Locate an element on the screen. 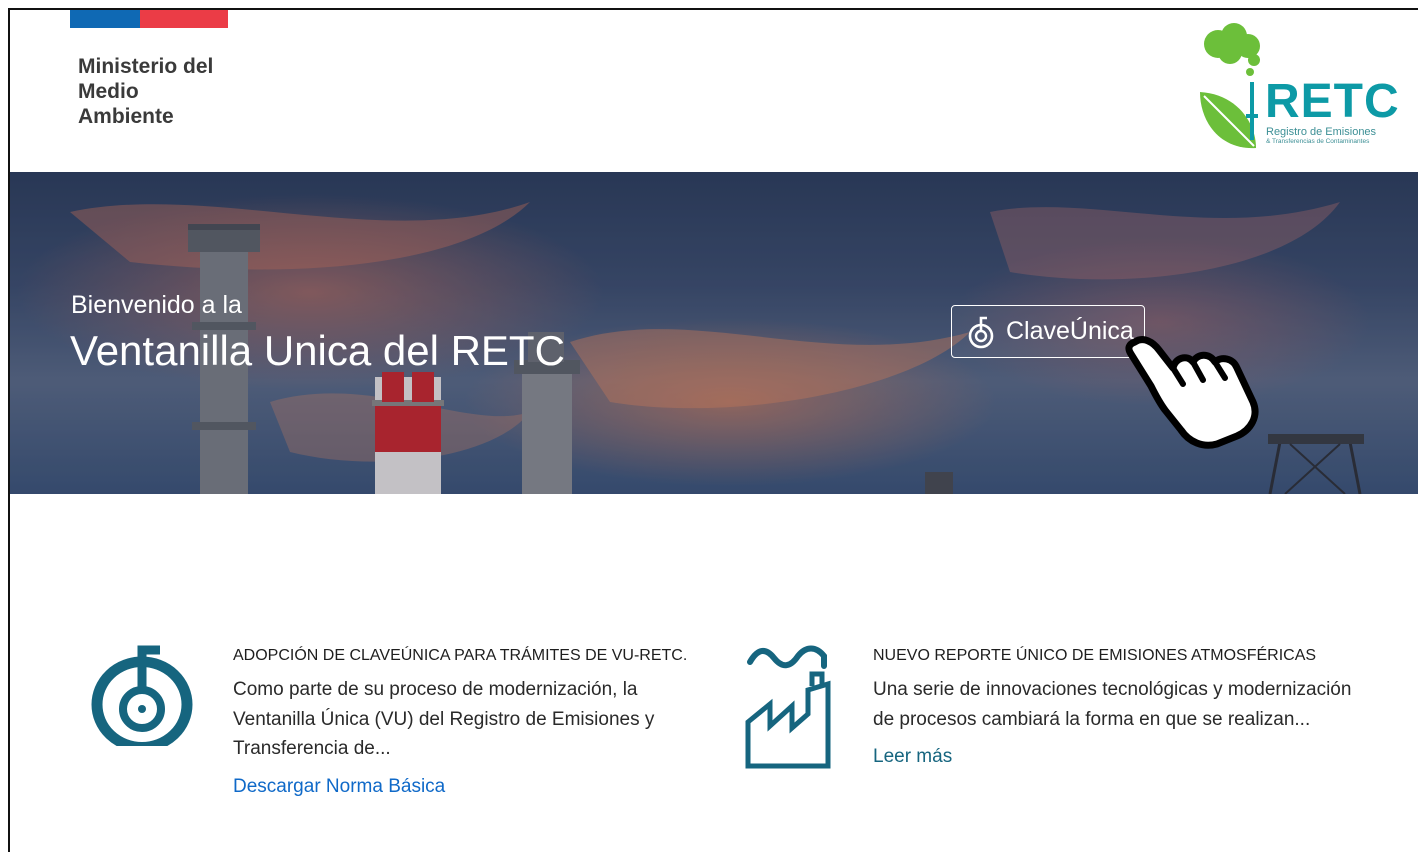 The width and height of the screenshot is (1418, 852). claveunica-button-label: ClaveÚnica is located at coordinates (1070, 331).